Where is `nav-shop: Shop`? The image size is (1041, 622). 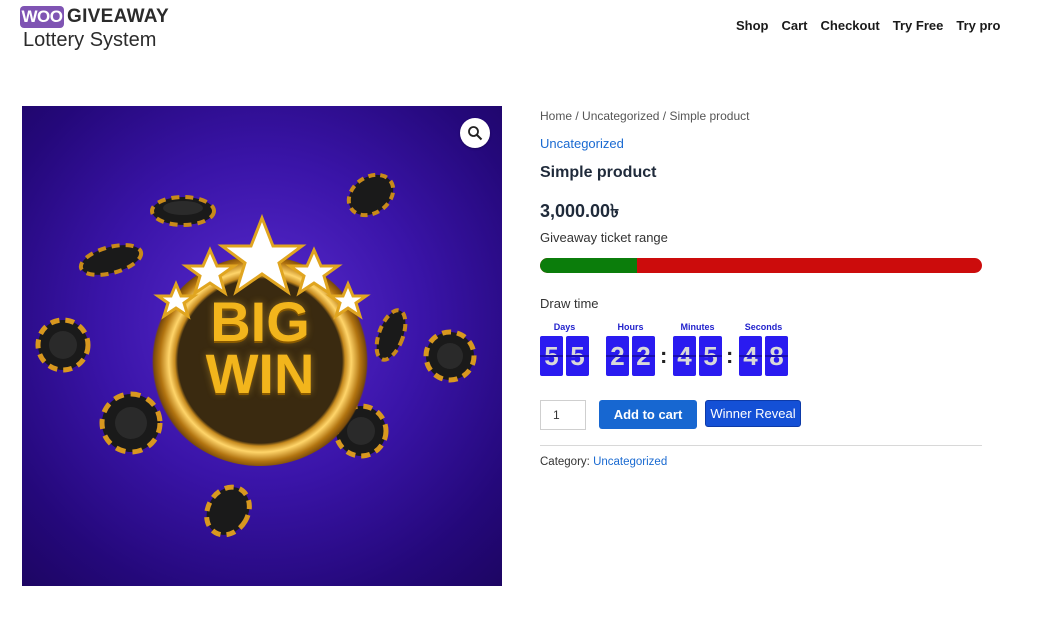
nav-shop: Shop is located at coordinates (752, 26).